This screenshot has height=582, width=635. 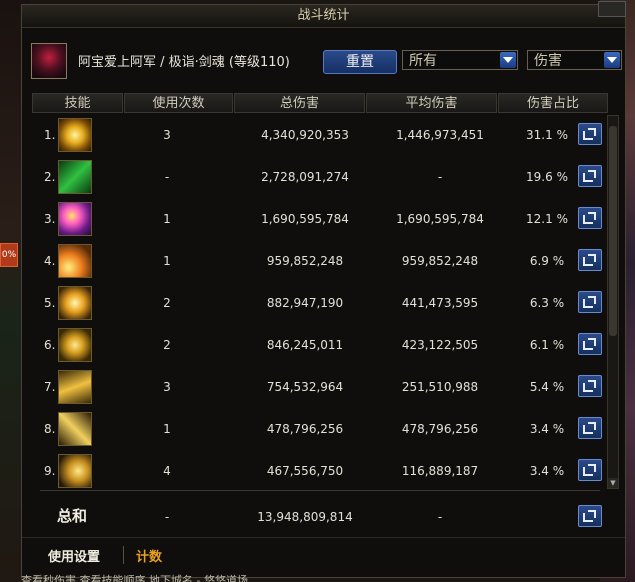 What do you see at coordinates (547, 261) in the screenshot?
I see `row-damage-share: 6.9 %` at bounding box center [547, 261].